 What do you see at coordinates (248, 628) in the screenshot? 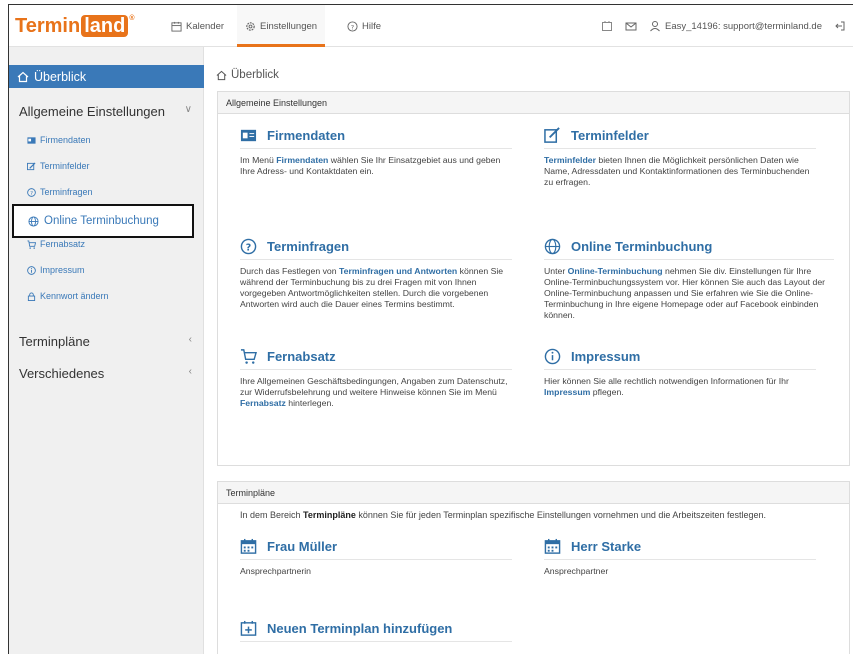
I see `calendar-plus-icon` at bounding box center [248, 628].